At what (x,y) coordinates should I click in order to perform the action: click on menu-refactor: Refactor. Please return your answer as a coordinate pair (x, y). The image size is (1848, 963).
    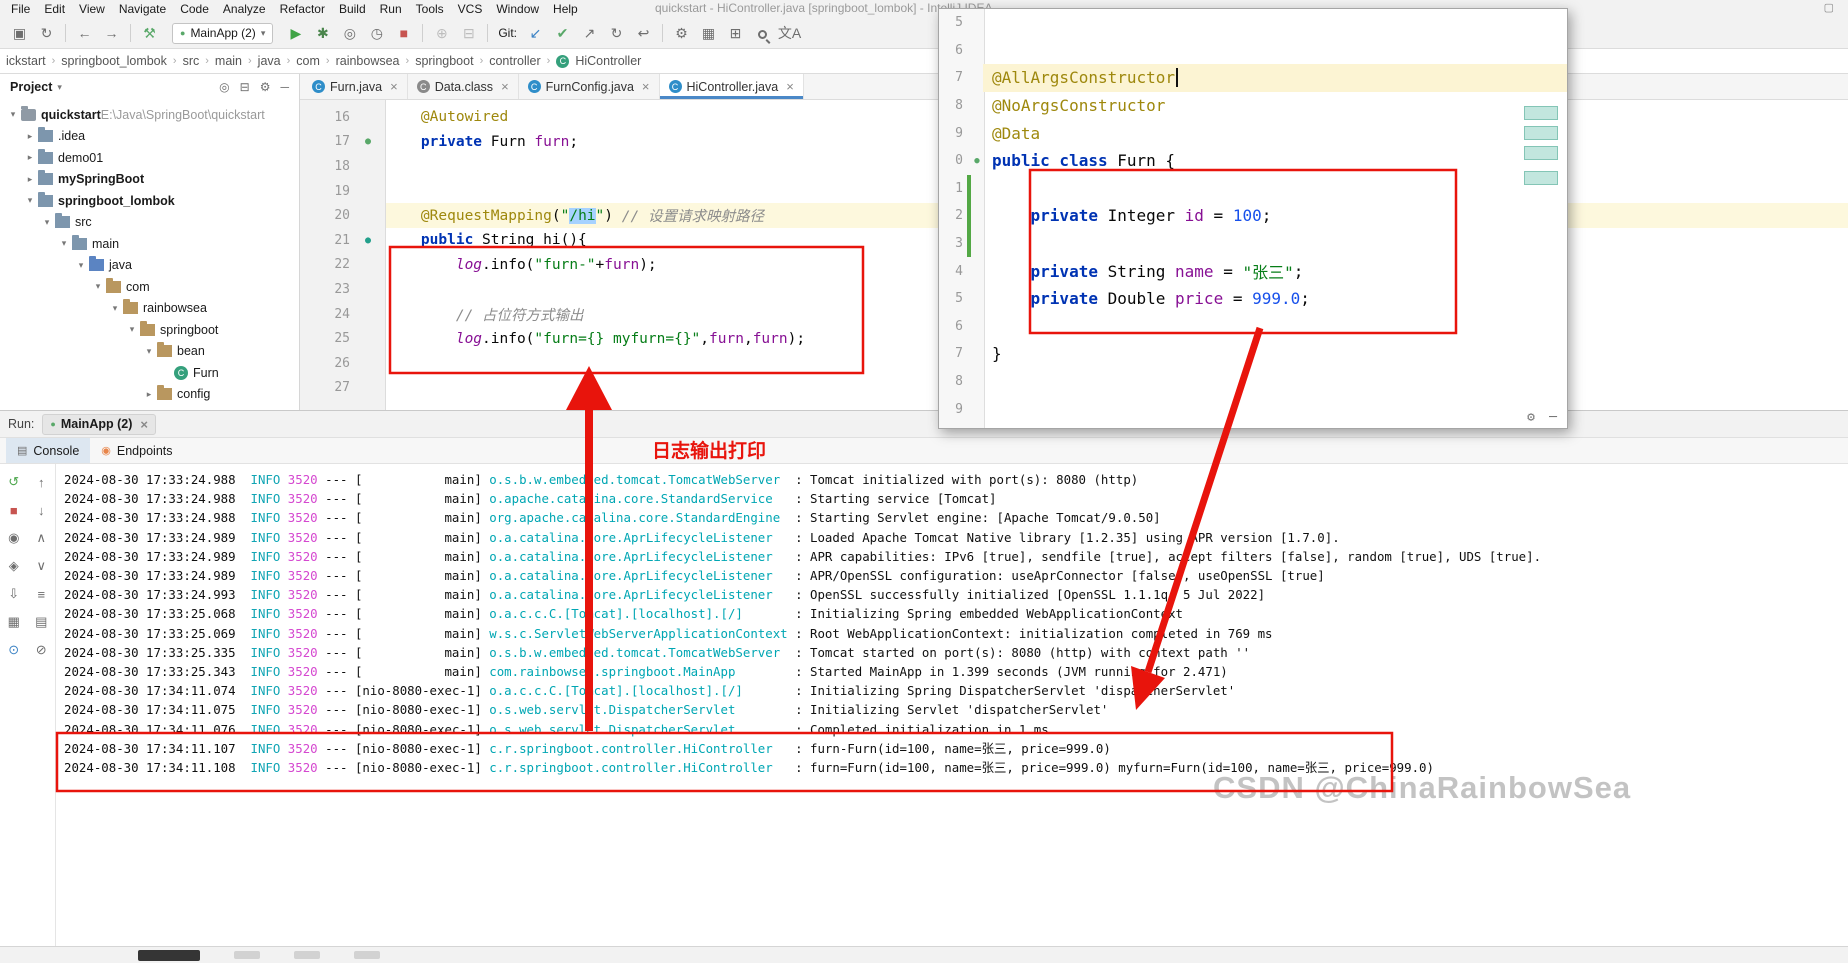
    Looking at the image, I should click on (302, 9).